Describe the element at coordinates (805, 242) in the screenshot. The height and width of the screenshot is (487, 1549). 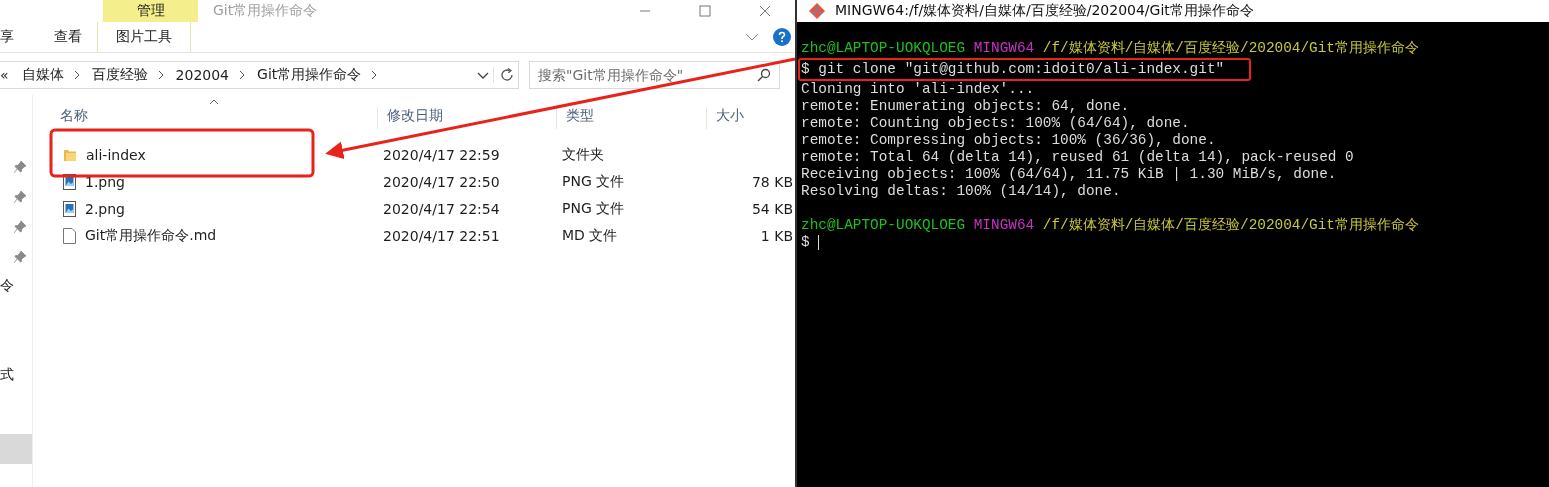
I see `terminal-text: $` at that location.